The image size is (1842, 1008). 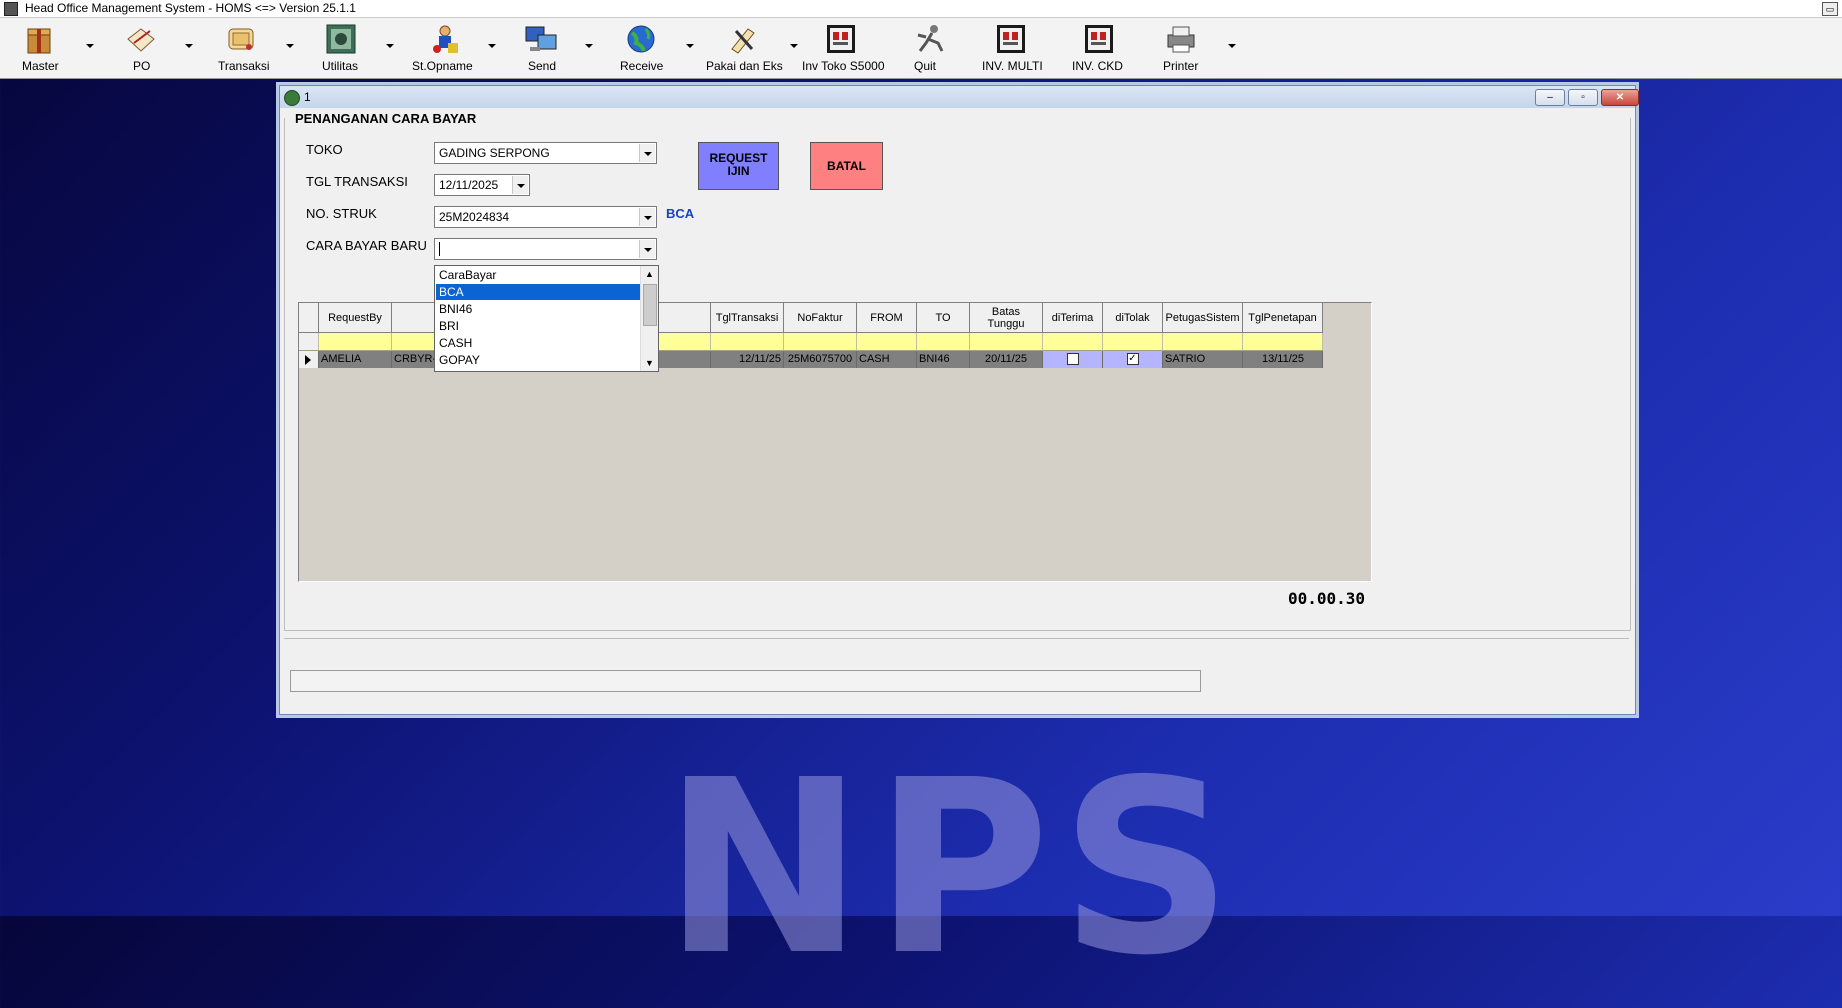 I want to click on dropdown-item-bca: BCA, so click(x=538, y=292).